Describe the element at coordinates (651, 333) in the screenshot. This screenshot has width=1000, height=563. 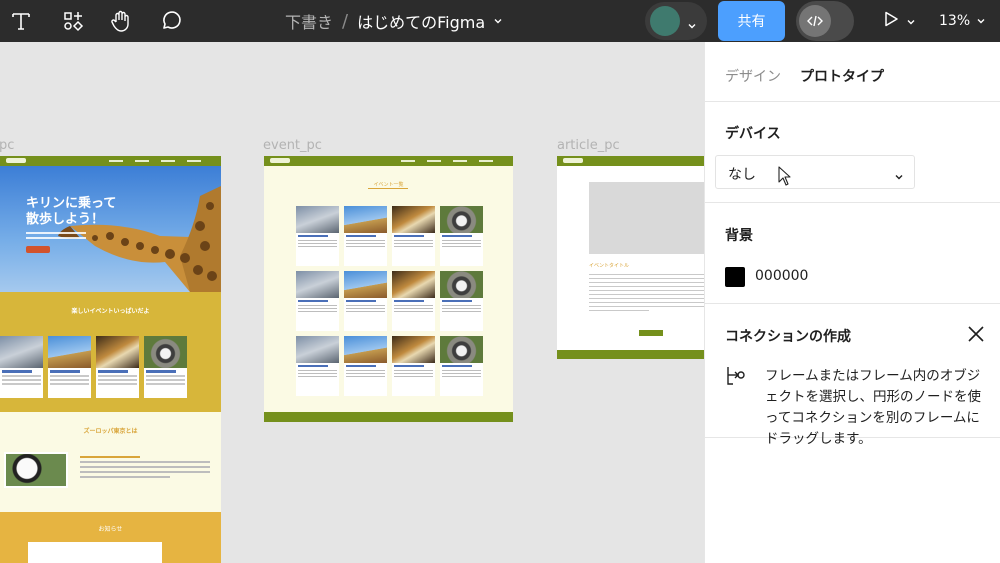
I see `article-button` at that location.